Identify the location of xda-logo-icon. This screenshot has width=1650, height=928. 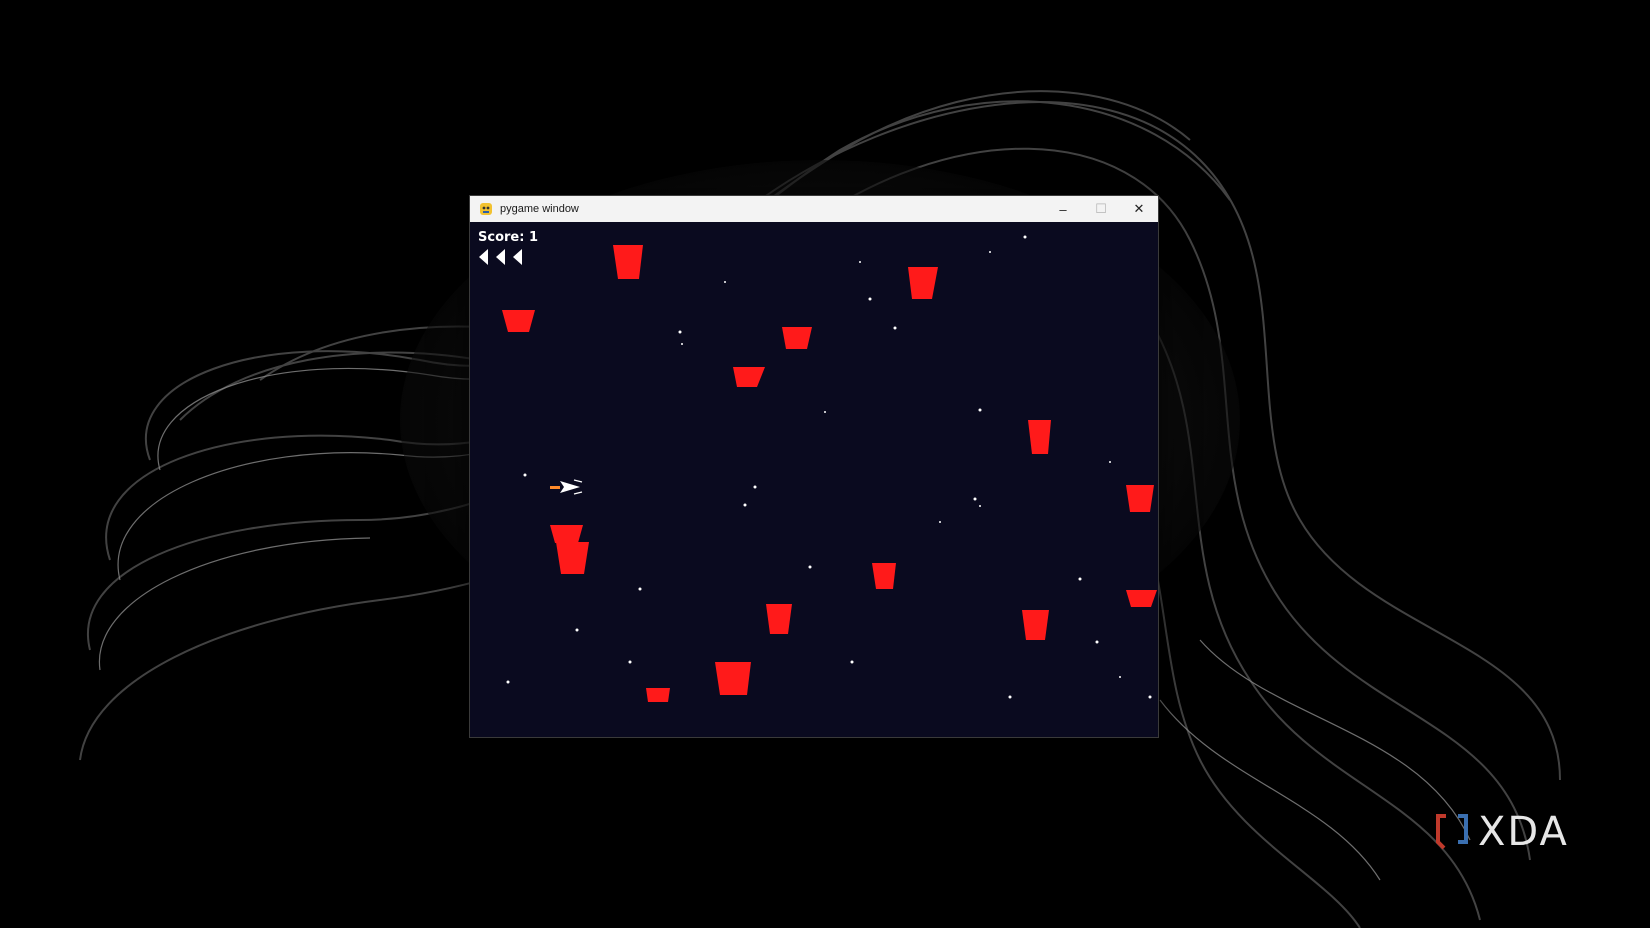
(1452, 832).